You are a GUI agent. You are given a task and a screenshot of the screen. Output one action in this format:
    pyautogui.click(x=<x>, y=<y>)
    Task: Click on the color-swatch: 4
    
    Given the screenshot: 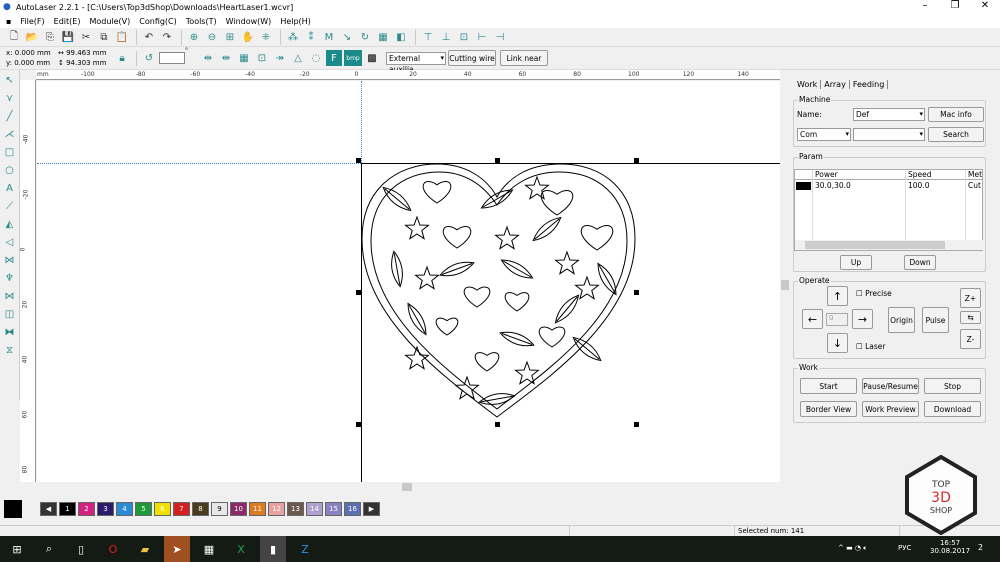 What is the action you would take?
    pyautogui.click(x=124, y=509)
    